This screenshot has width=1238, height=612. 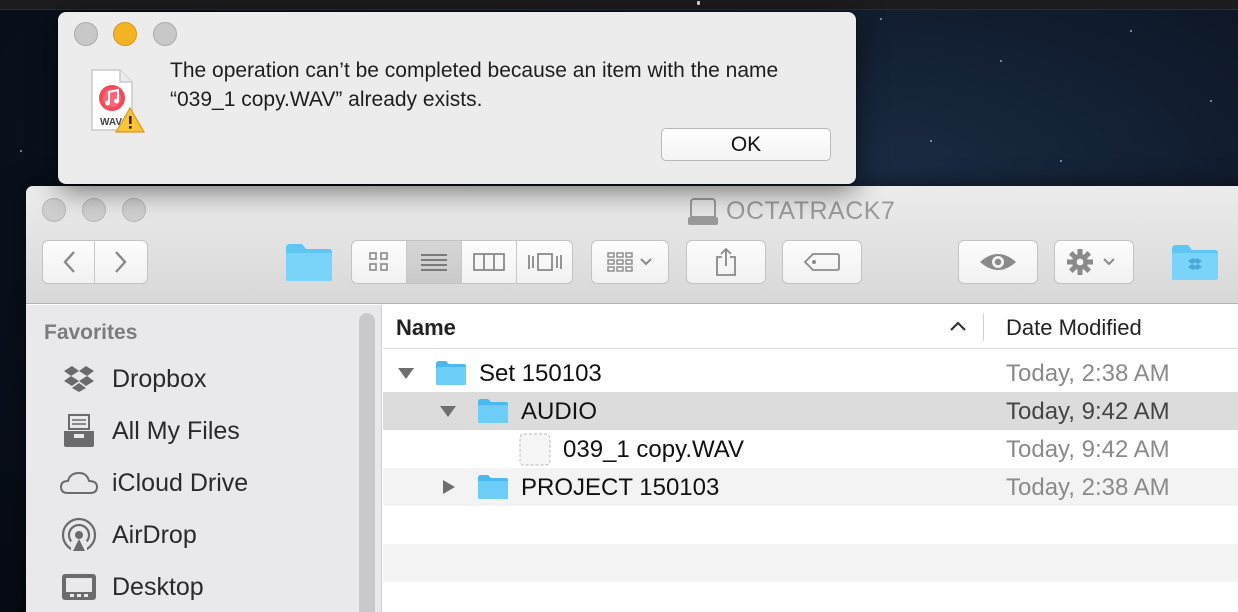 I want to click on row-name: 039_1 copy.WAV, so click(x=653, y=449).